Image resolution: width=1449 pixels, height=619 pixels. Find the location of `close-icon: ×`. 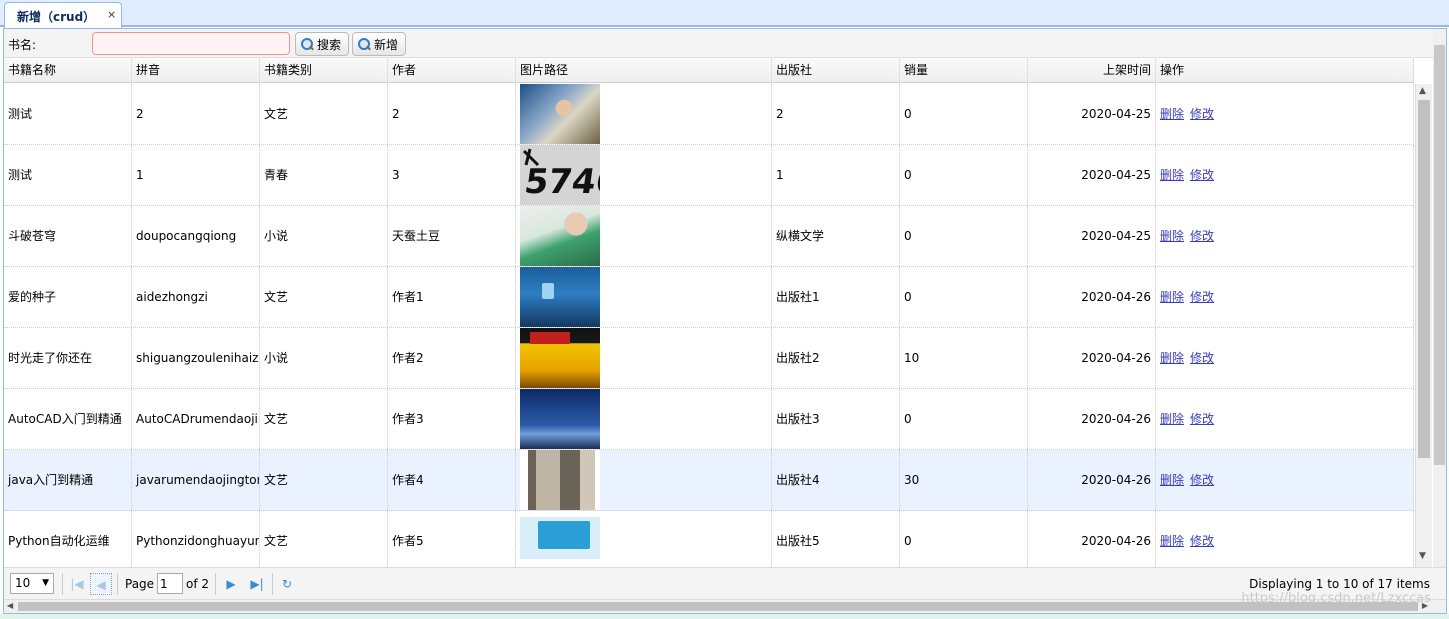

close-icon: × is located at coordinates (111, 14).